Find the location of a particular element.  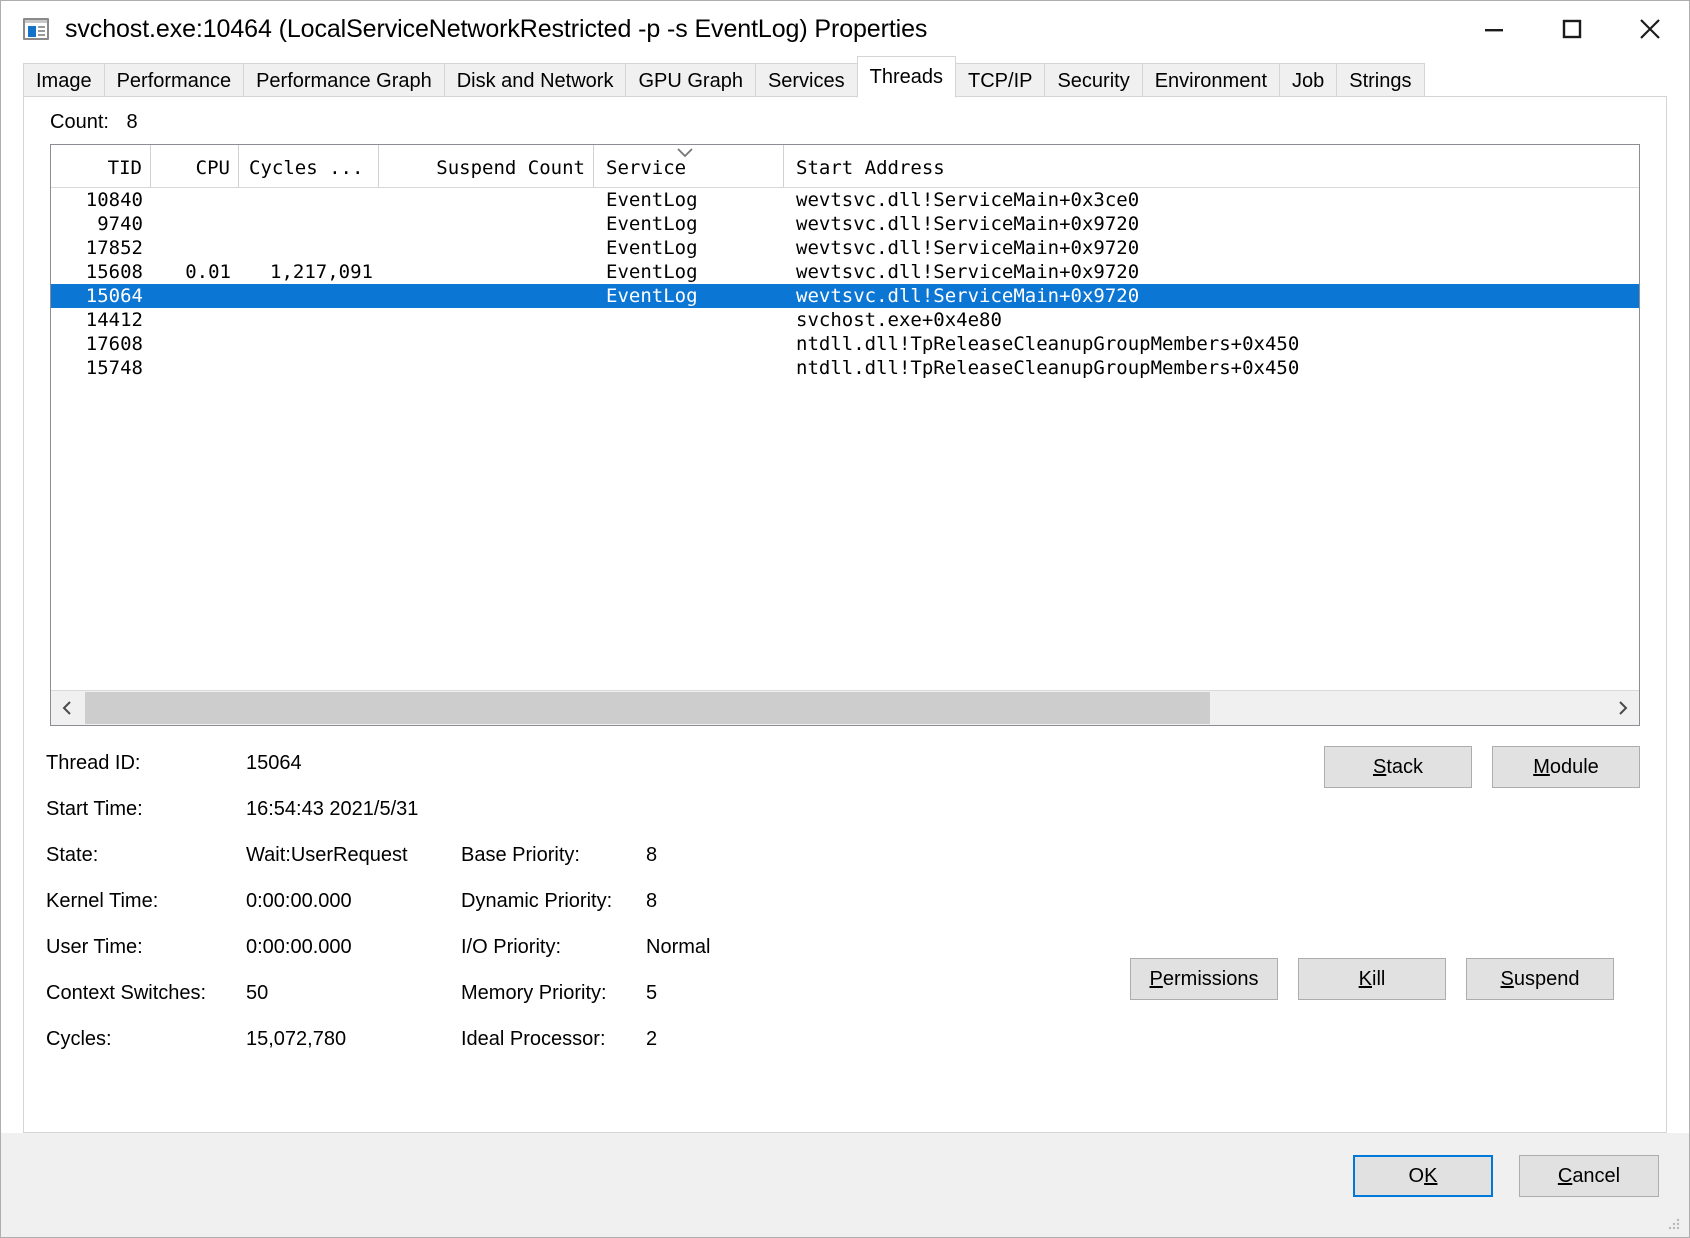

cancel-button: Cancel is located at coordinates (1589, 1176).